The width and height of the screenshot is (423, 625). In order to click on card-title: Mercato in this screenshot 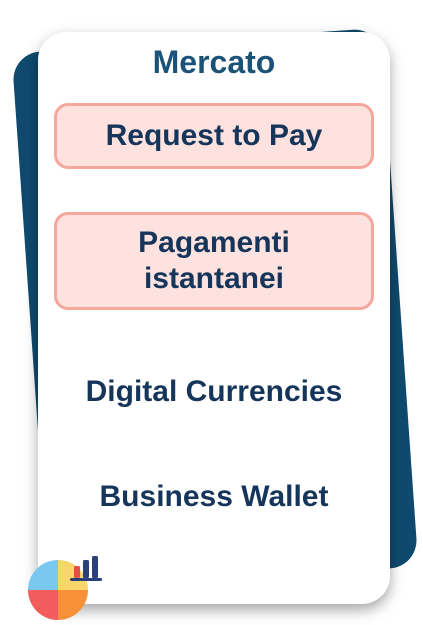, I will do `click(214, 62)`.